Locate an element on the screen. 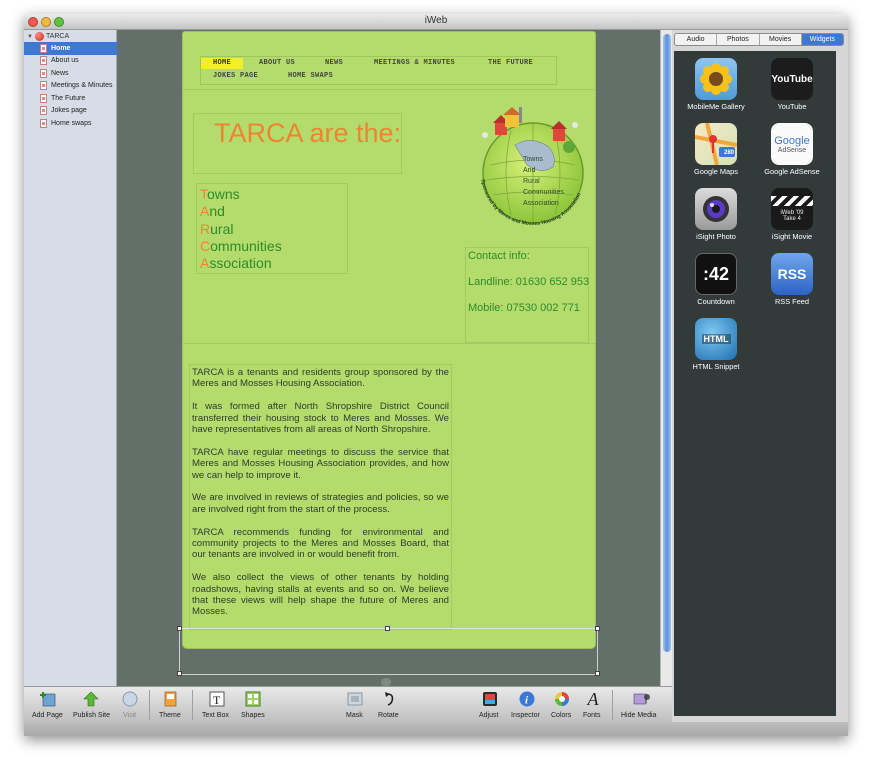 This screenshot has width=872, height=768. nav-item-home-swaps: HOME SWAPS is located at coordinates (310, 76).